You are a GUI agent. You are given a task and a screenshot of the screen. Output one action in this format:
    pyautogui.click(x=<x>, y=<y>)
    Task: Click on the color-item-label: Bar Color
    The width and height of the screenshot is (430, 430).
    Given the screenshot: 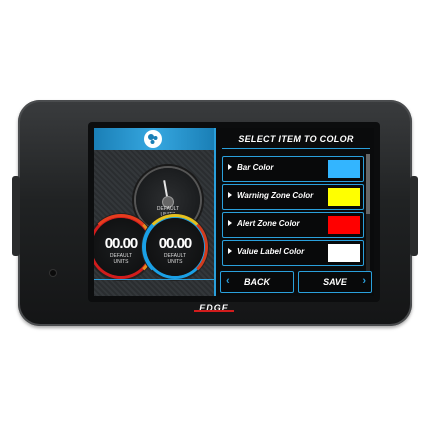 What is the action you would take?
    pyautogui.click(x=255, y=167)
    